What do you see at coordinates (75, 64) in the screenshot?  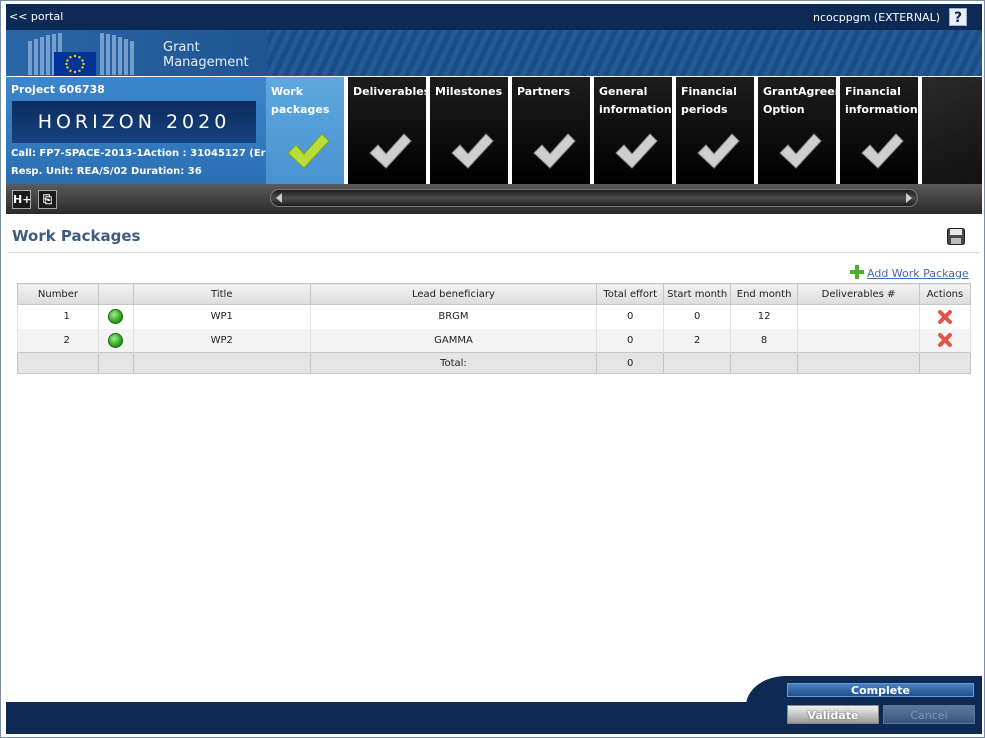 I see `eu-flag-icon` at bounding box center [75, 64].